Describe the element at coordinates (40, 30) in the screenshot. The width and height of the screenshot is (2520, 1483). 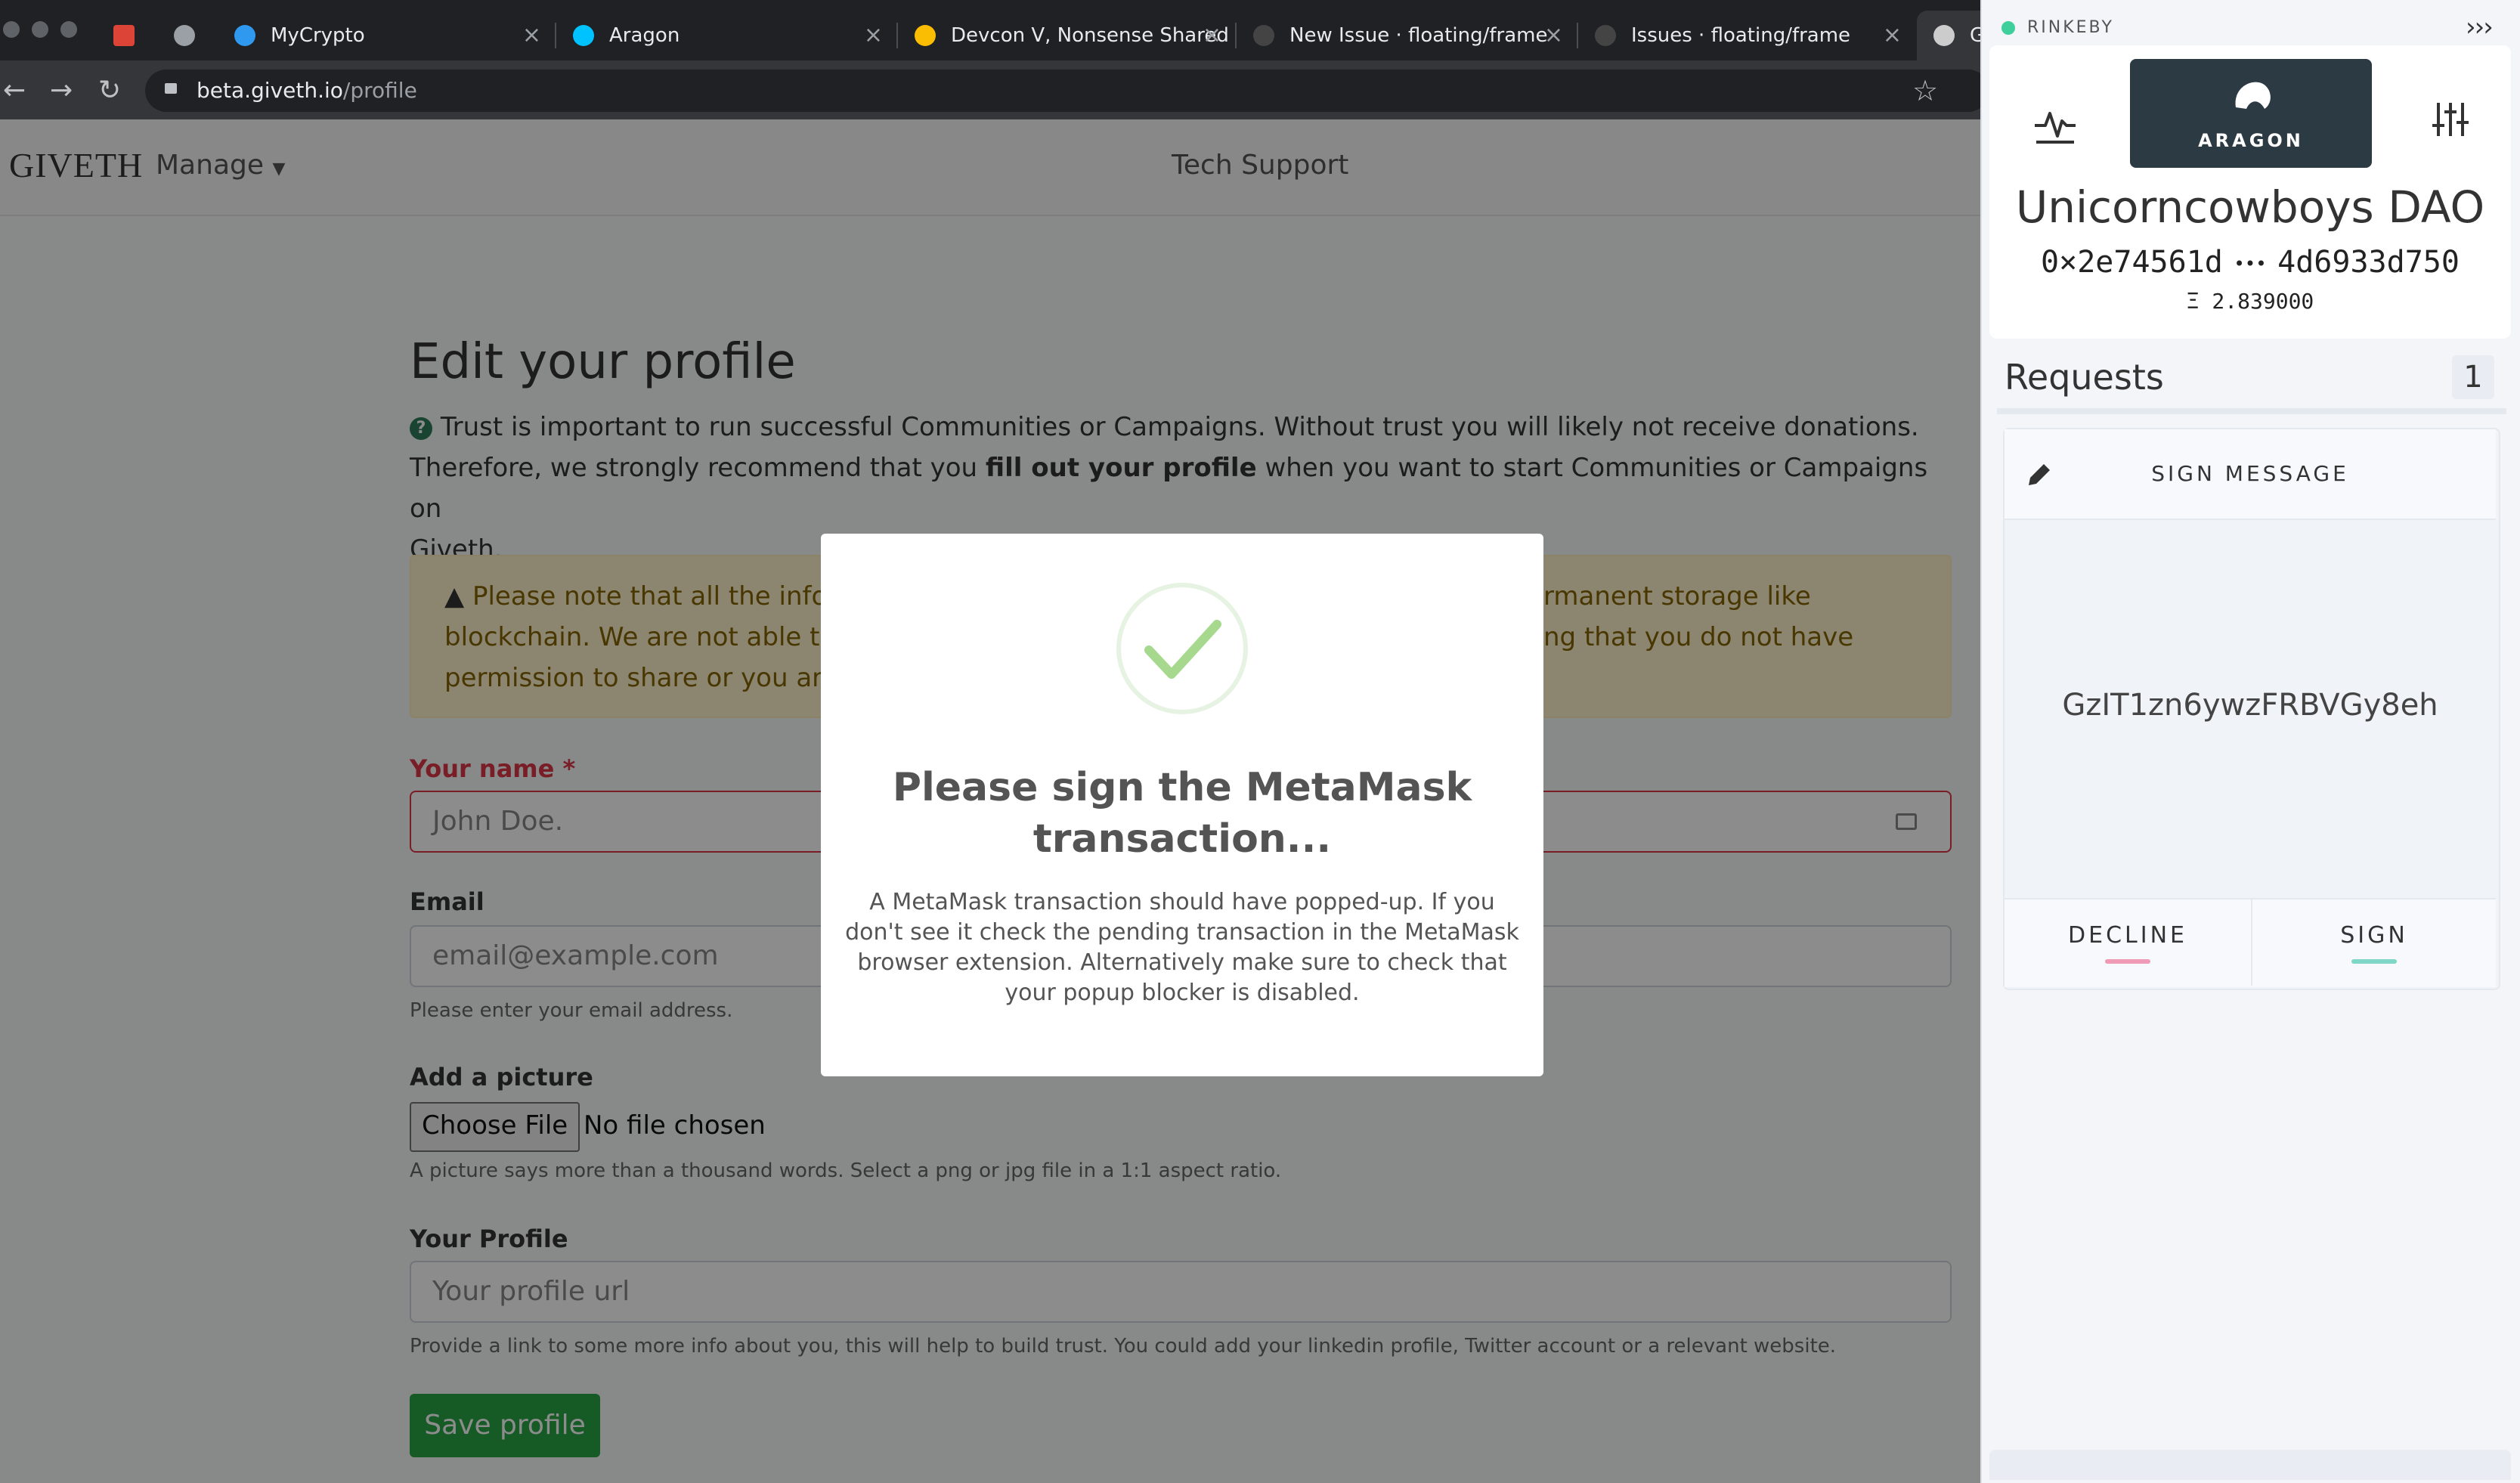
I see `window-minimize-button` at that location.